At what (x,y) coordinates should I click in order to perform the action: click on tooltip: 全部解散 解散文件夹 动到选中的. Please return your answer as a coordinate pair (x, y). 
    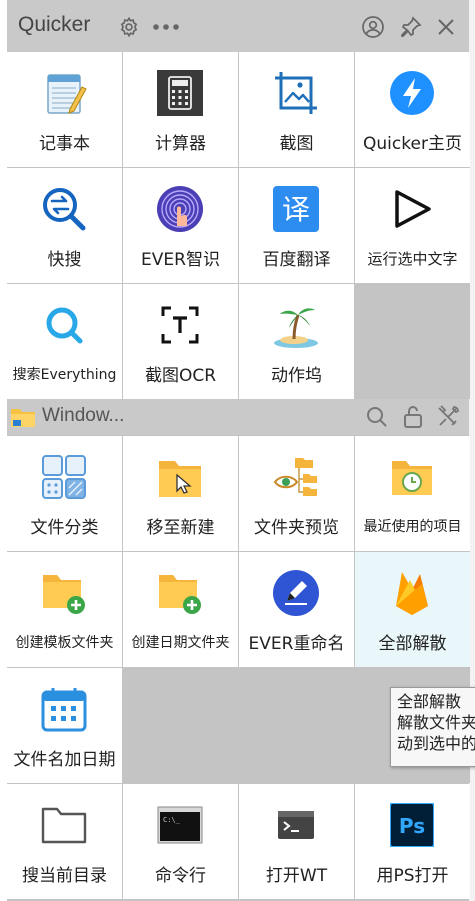
    Looking at the image, I should click on (432, 727).